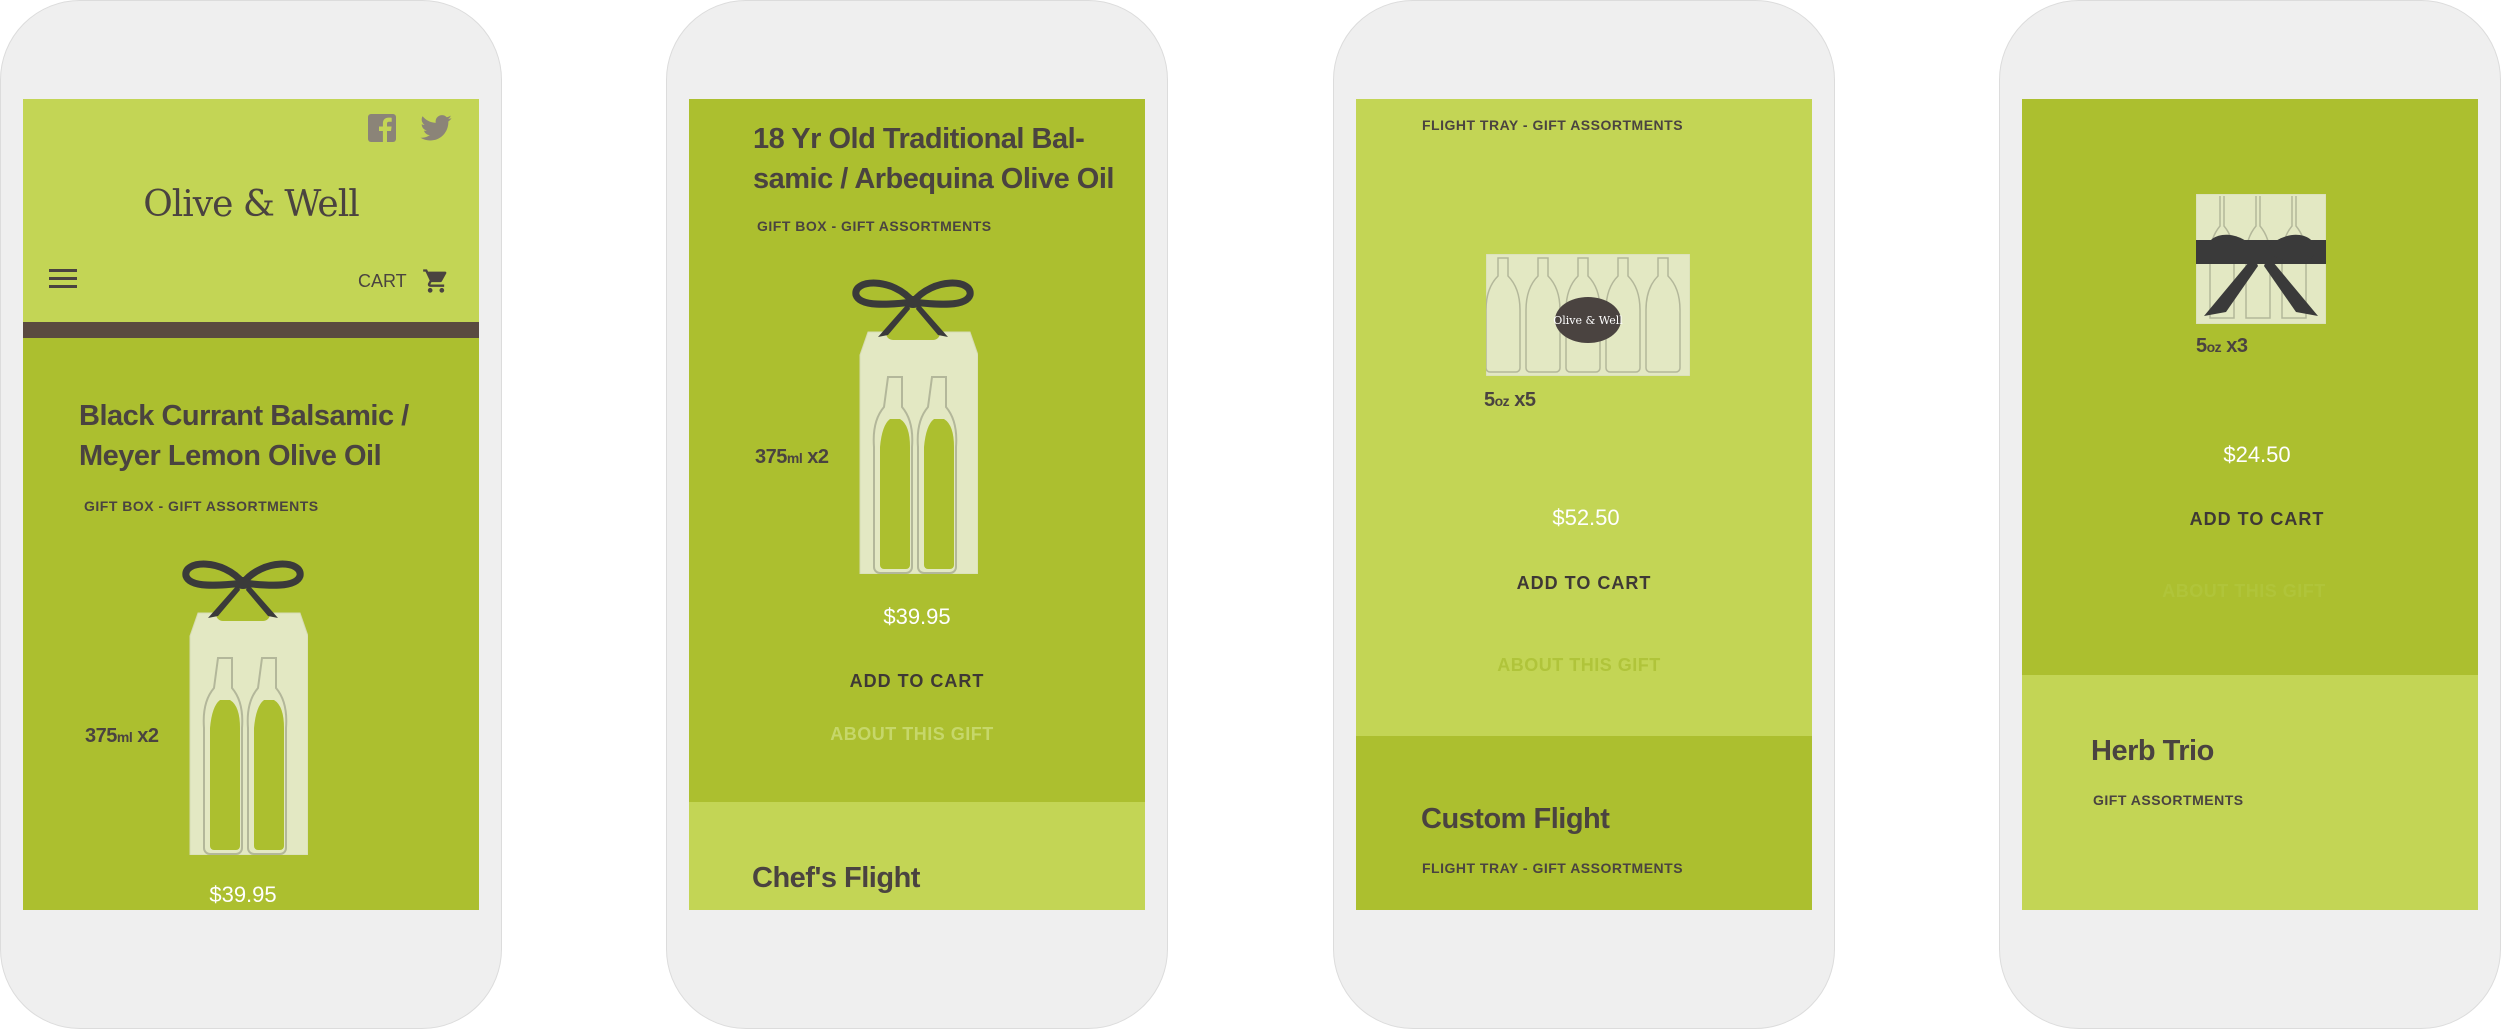  Describe the element at coordinates (2152, 751) in the screenshot. I see `product-title: Herb Trio` at that location.